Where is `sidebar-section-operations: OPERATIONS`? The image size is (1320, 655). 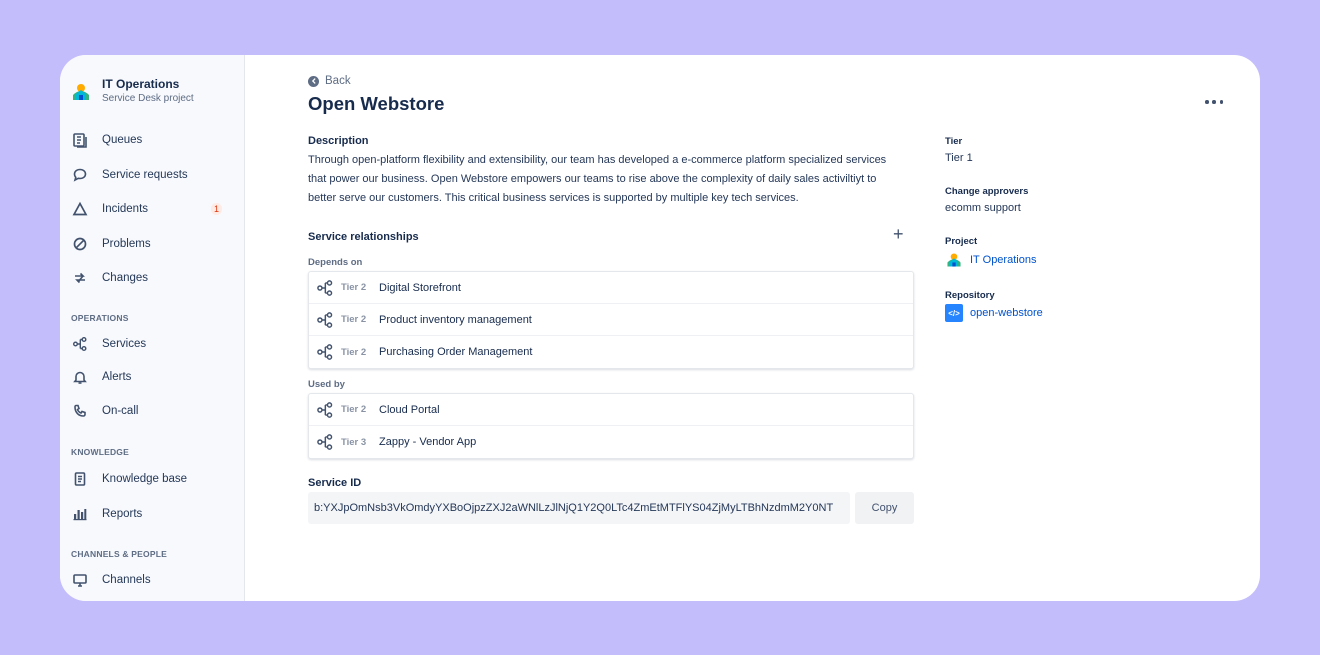
sidebar-section-operations: OPERATIONS is located at coordinates (100, 318).